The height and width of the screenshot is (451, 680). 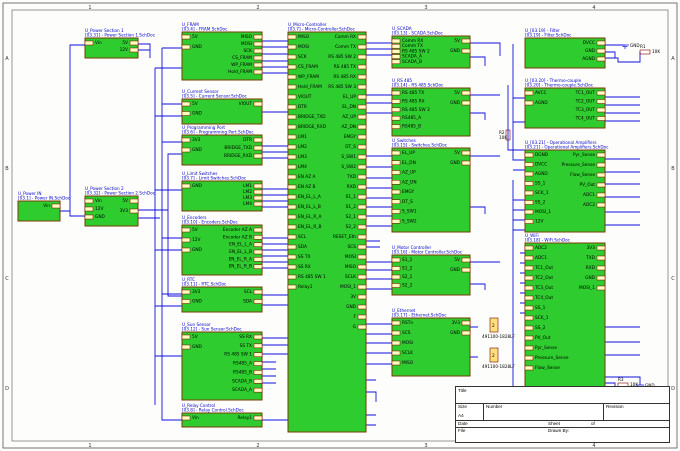 What do you see at coordinates (582, 175) in the screenshot?
I see `pin-label: Flow_Sense` at bounding box center [582, 175].